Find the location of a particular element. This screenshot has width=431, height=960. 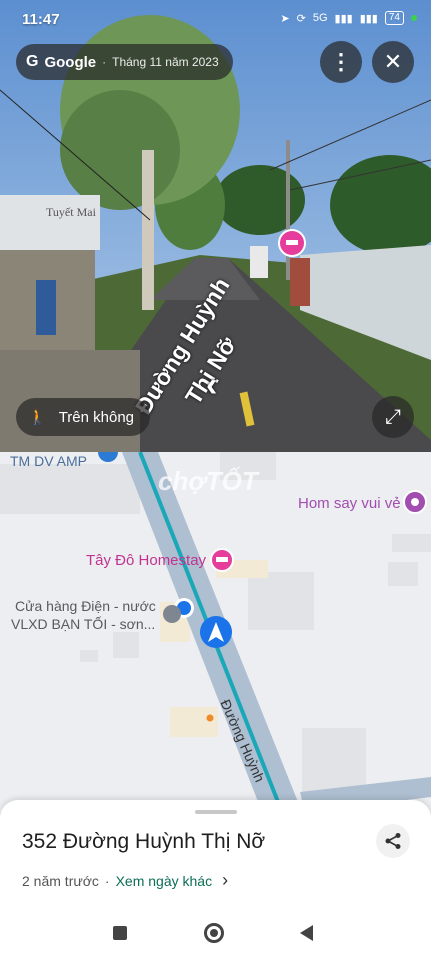

map-label-hom-say: Hom say vui vẻ is located at coordinates (349, 503).